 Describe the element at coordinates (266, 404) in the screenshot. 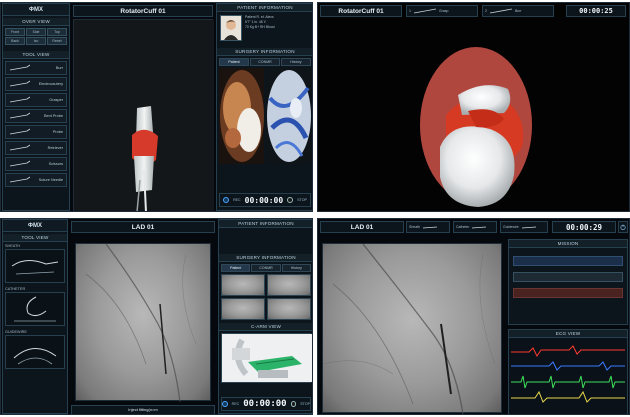

I see `lad-record-bar: REC 00:00:00 STOP` at that location.